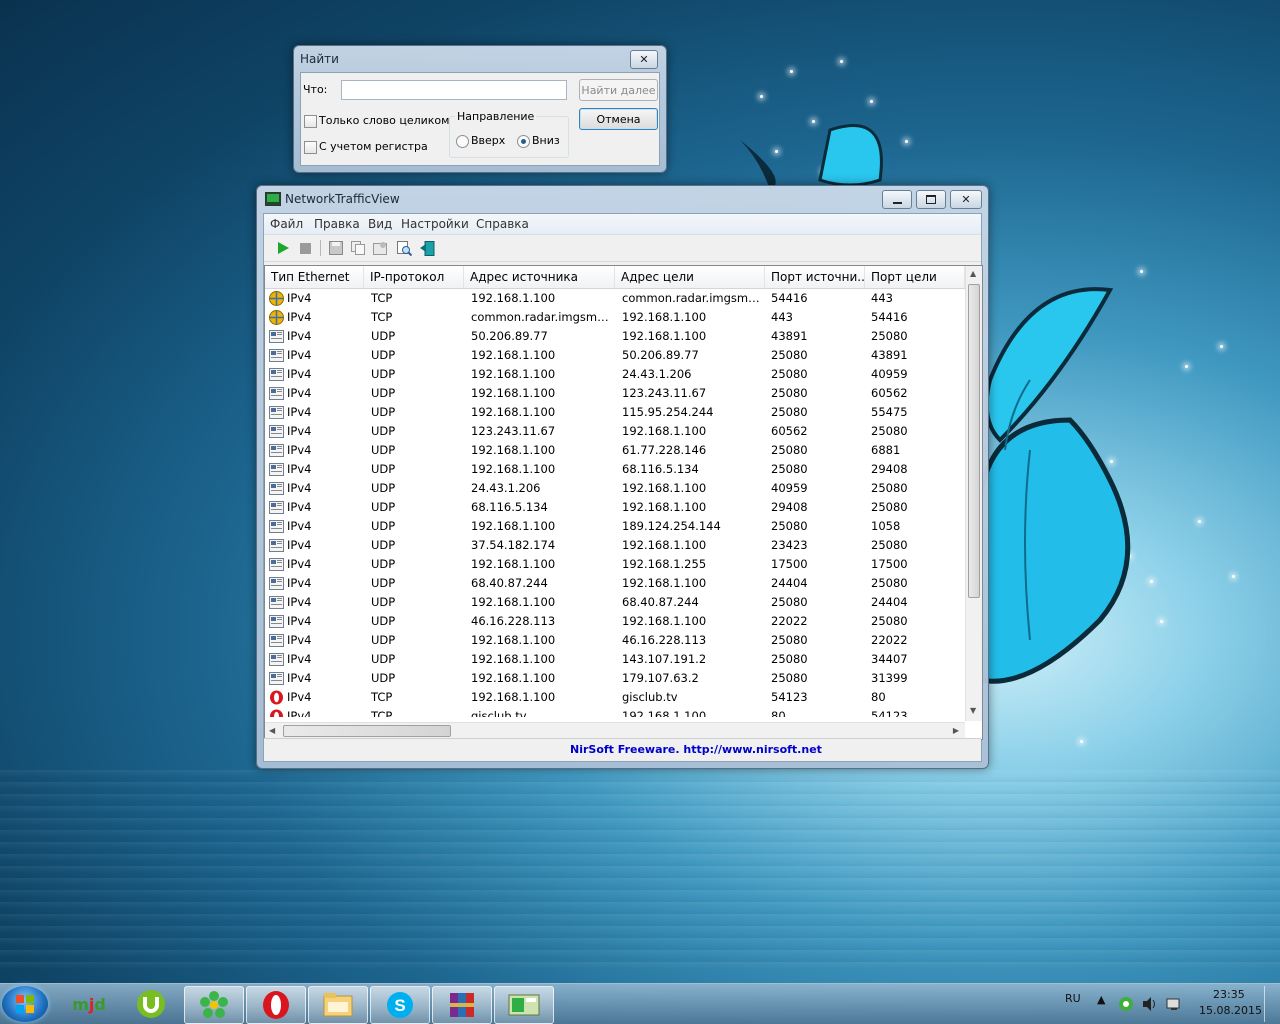 The width and height of the screenshot is (1280, 1024). Describe the element at coordinates (974, 441) in the screenshot. I see `vertical-scroll-thumb` at that location.